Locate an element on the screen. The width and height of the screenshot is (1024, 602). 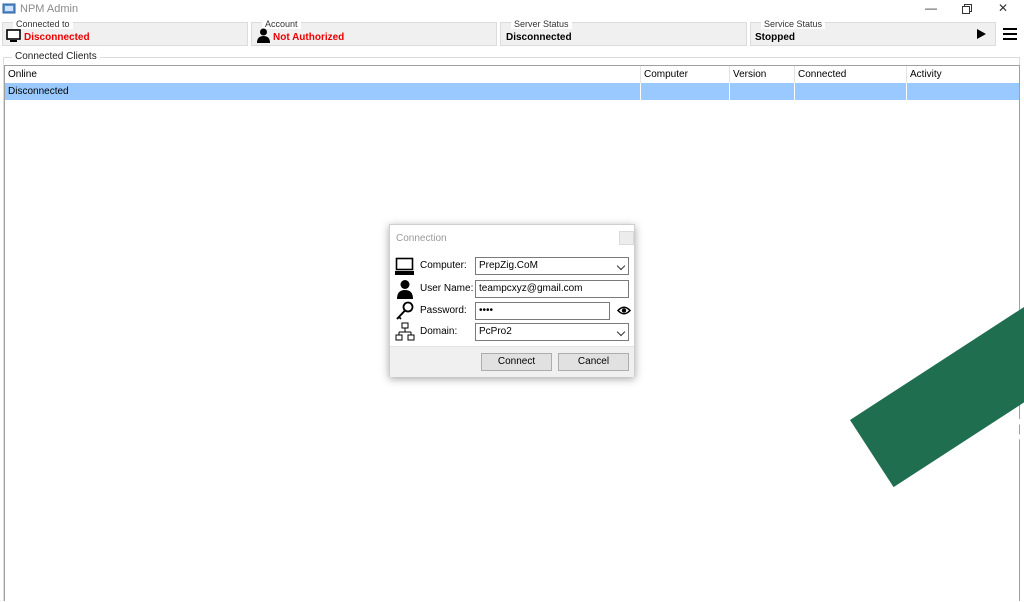
column-activity: Activity is located at coordinates (963, 74).